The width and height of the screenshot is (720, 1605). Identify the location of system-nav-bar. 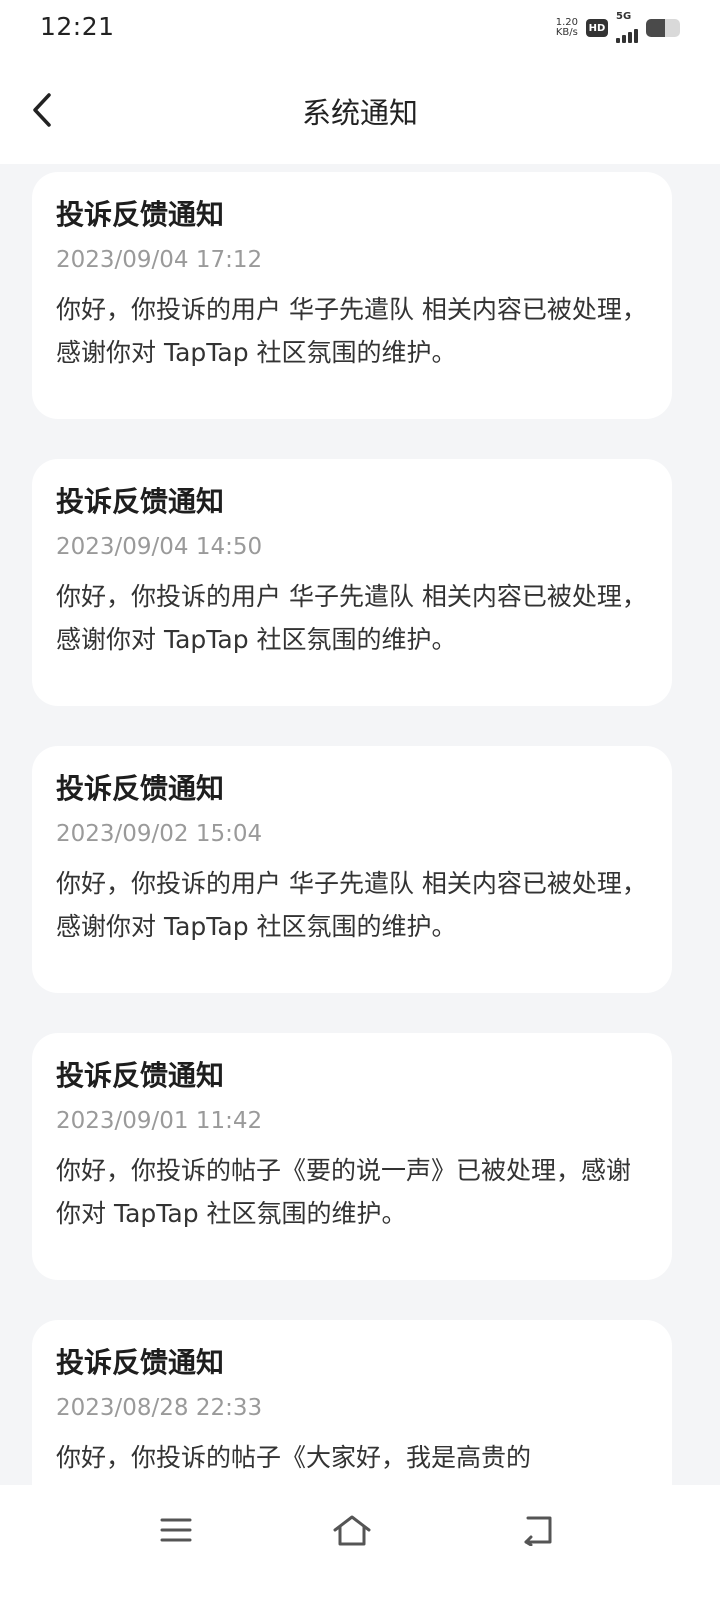
(360, 1545).